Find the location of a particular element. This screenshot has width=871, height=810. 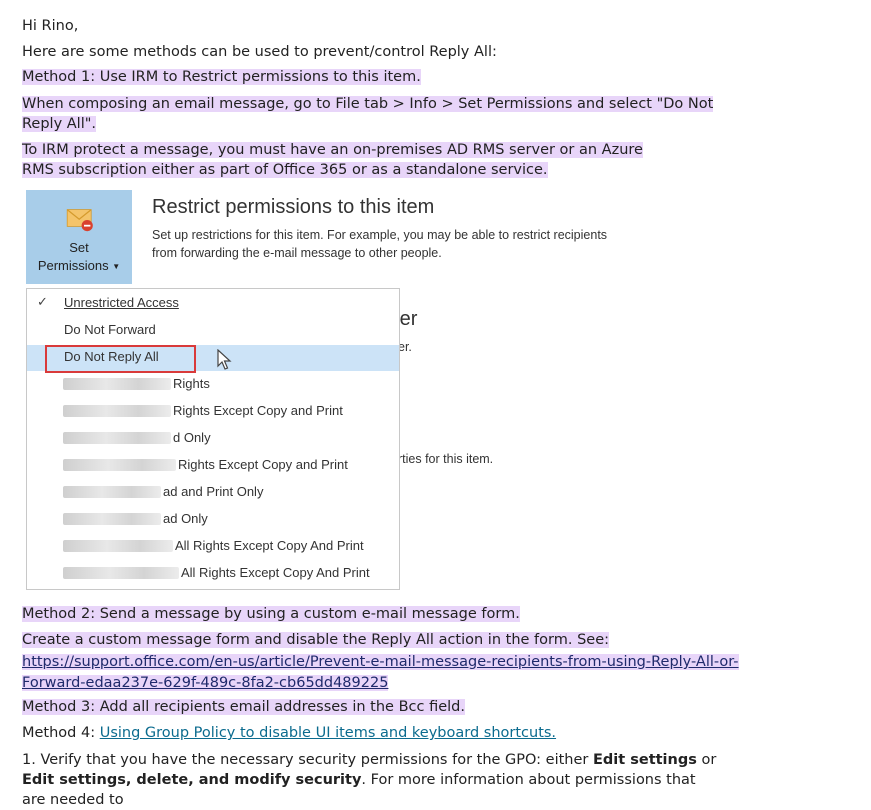

menu-item-template-1: Rights is located at coordinates (213, 385).